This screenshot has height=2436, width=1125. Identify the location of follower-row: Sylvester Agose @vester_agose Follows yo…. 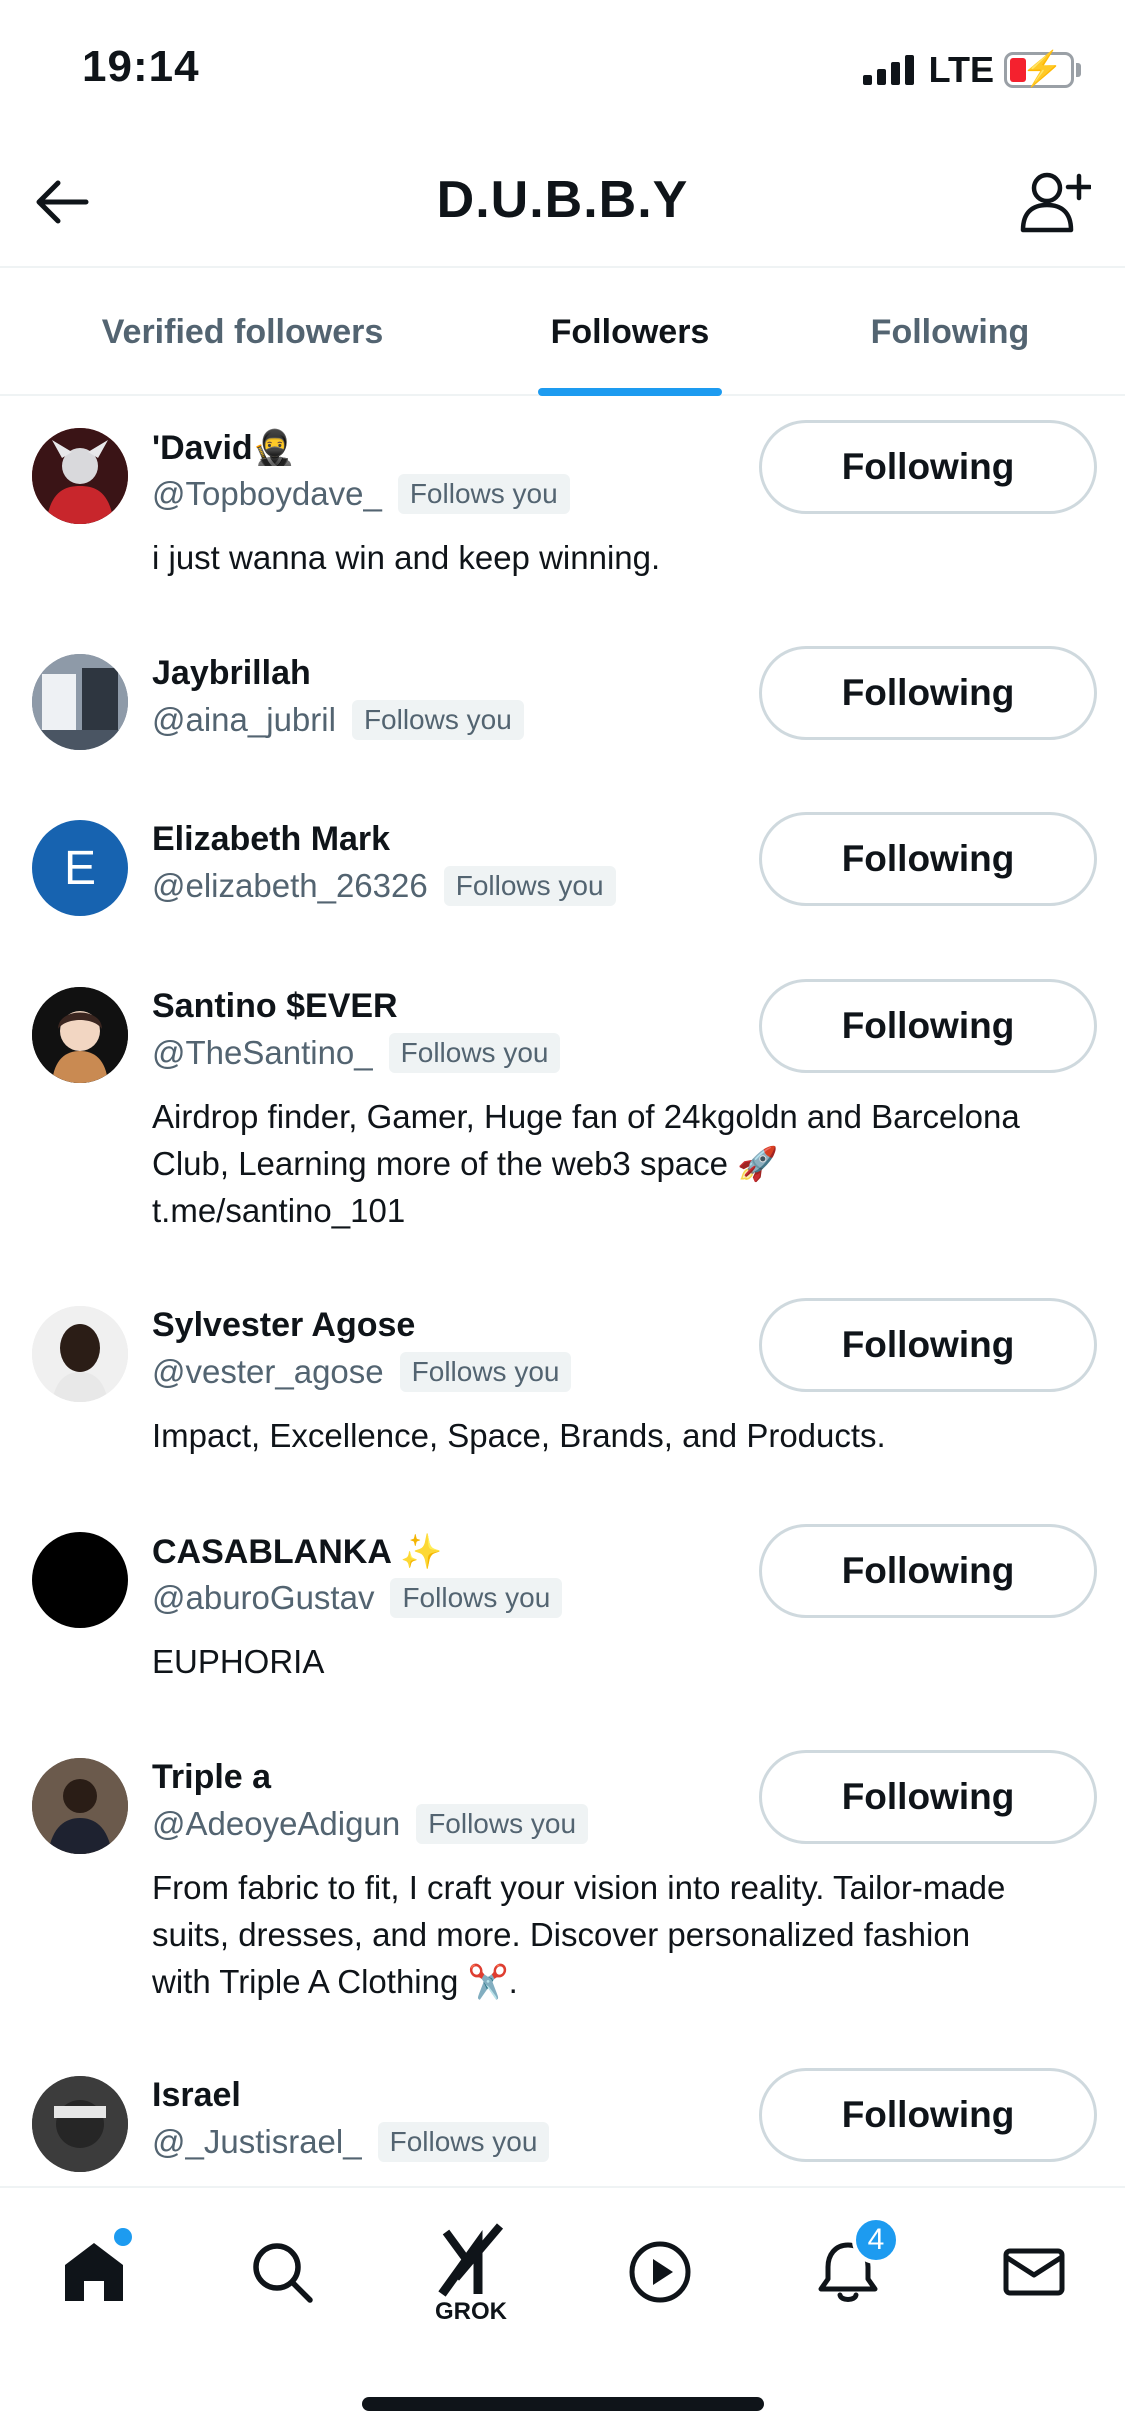
(562, 1400).